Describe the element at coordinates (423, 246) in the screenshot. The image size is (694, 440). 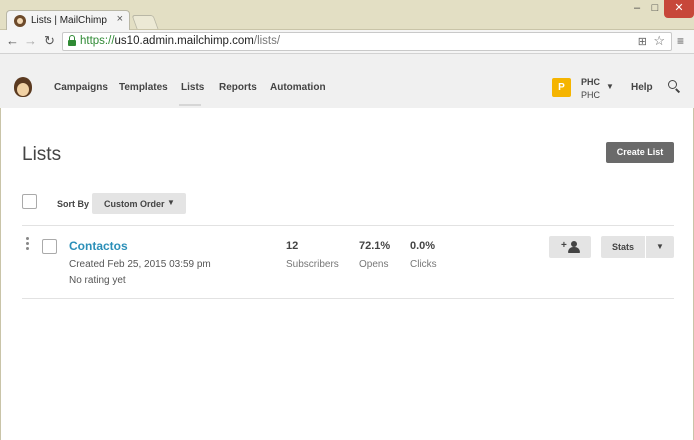
I see `clicks-rate: 0.0%` at that location.